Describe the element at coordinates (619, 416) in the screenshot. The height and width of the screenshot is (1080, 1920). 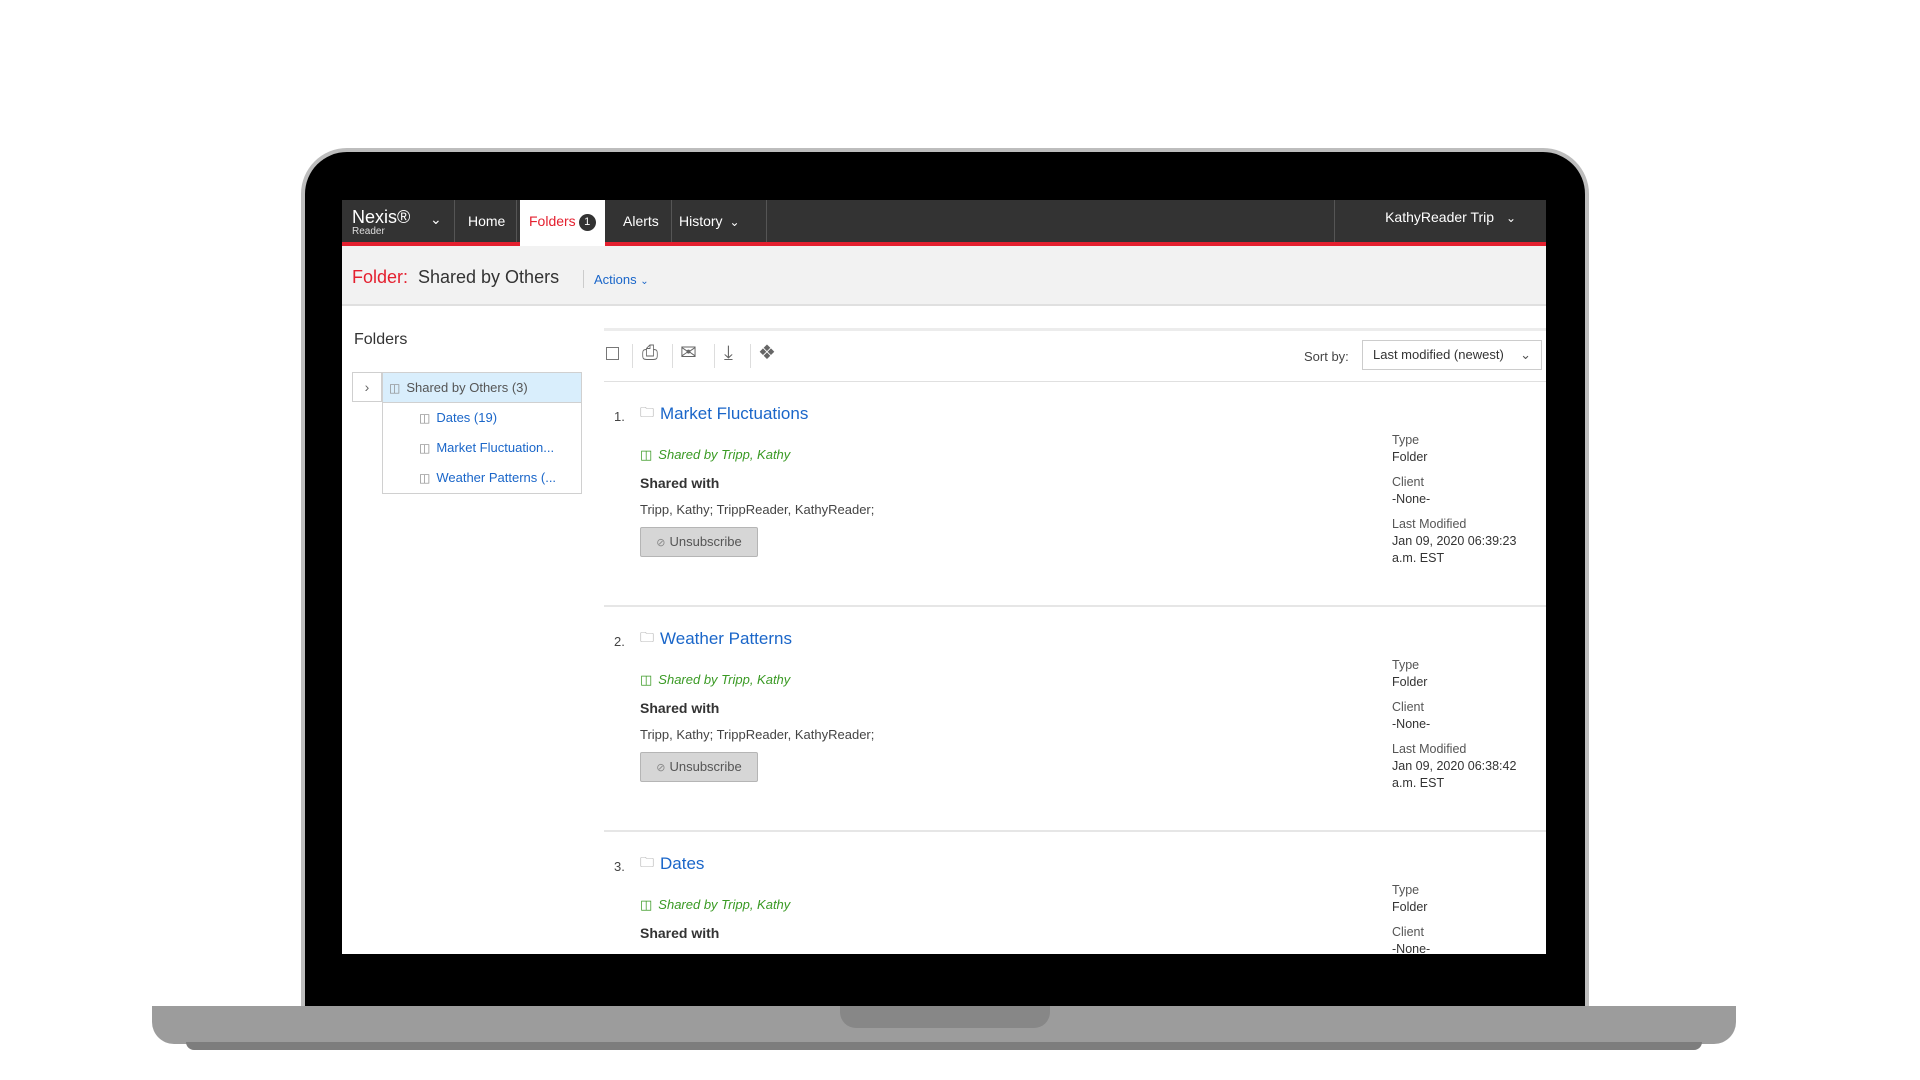
I see `result-number: 1.` at that location.